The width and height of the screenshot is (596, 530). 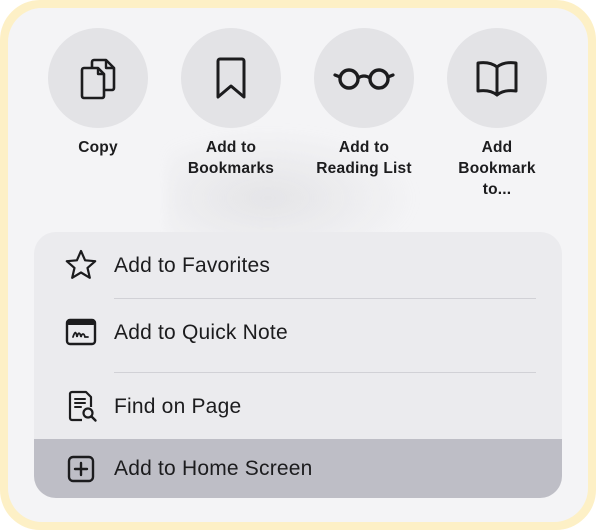 I want to click on add-to-bookmarks-action: Add to Bookmarks, so click(x=231, y=103).